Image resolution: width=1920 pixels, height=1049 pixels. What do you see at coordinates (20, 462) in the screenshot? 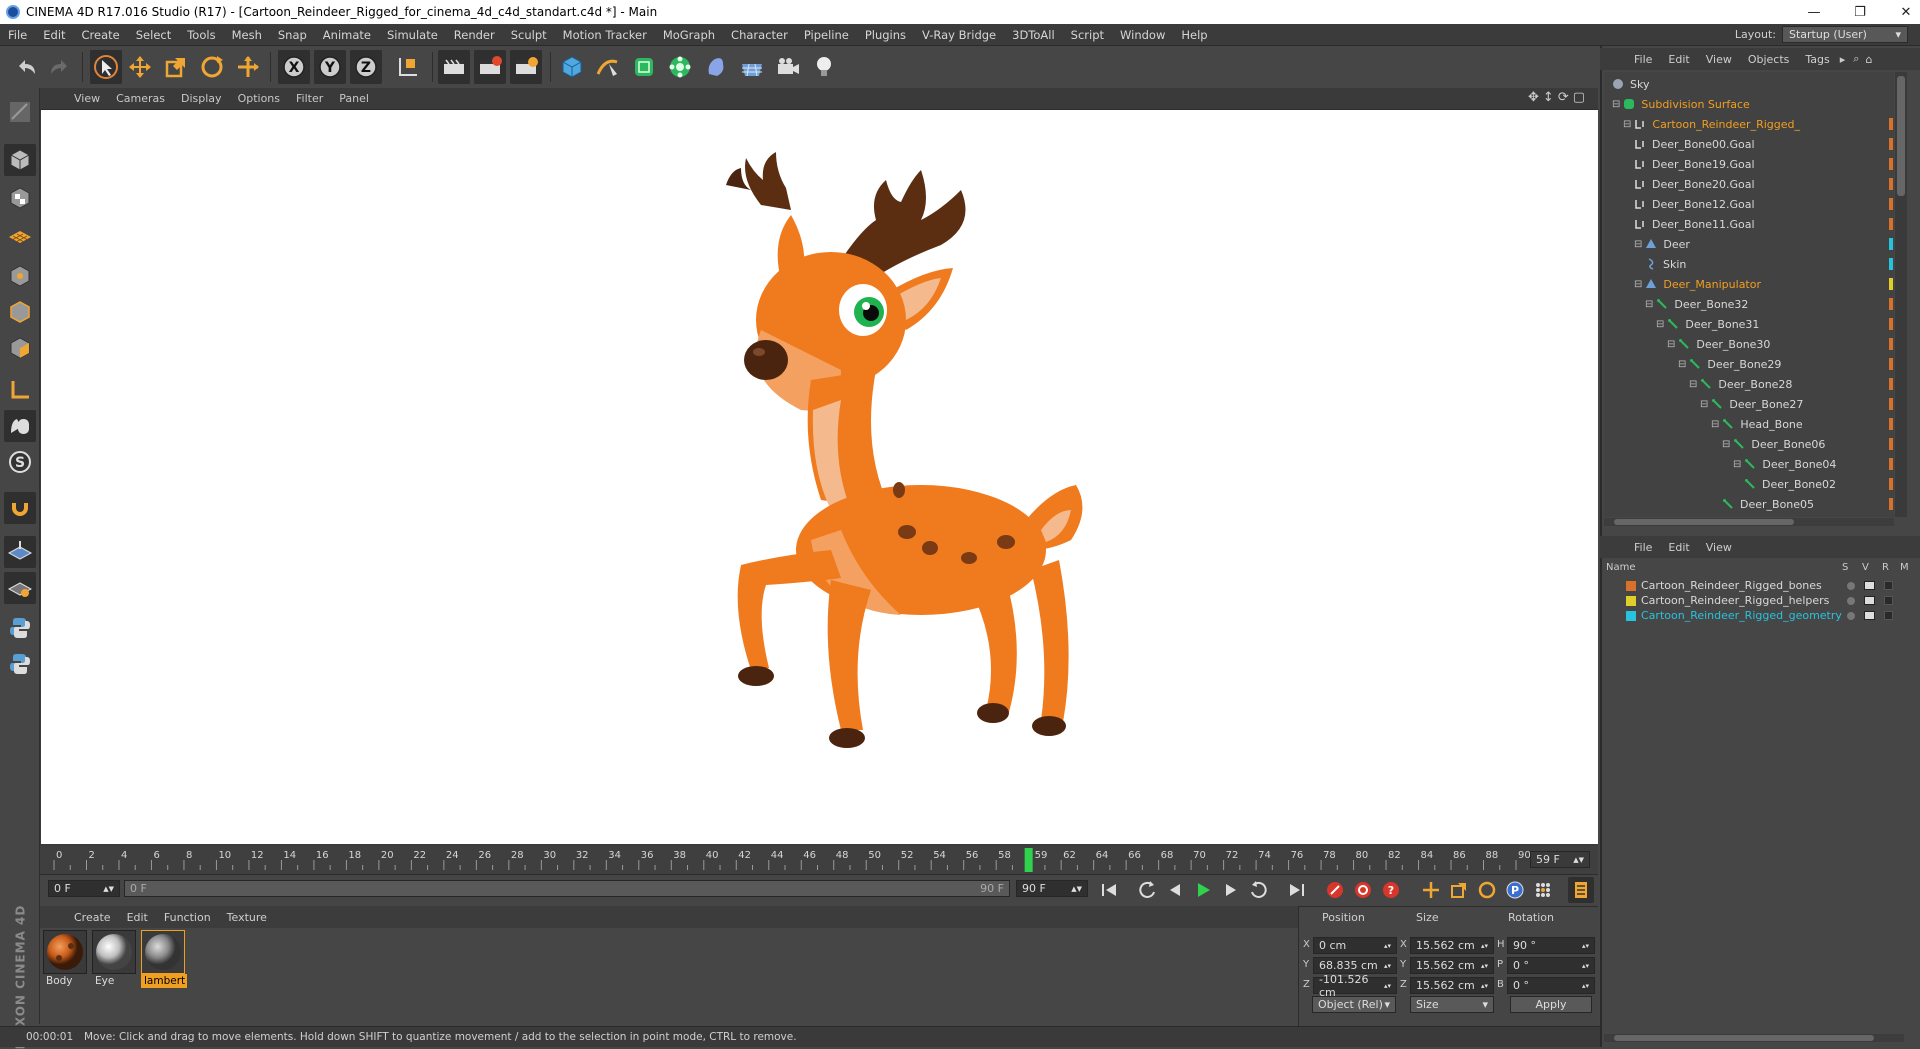
I see `snapping-icon: S` at bounding box center [20, 462].